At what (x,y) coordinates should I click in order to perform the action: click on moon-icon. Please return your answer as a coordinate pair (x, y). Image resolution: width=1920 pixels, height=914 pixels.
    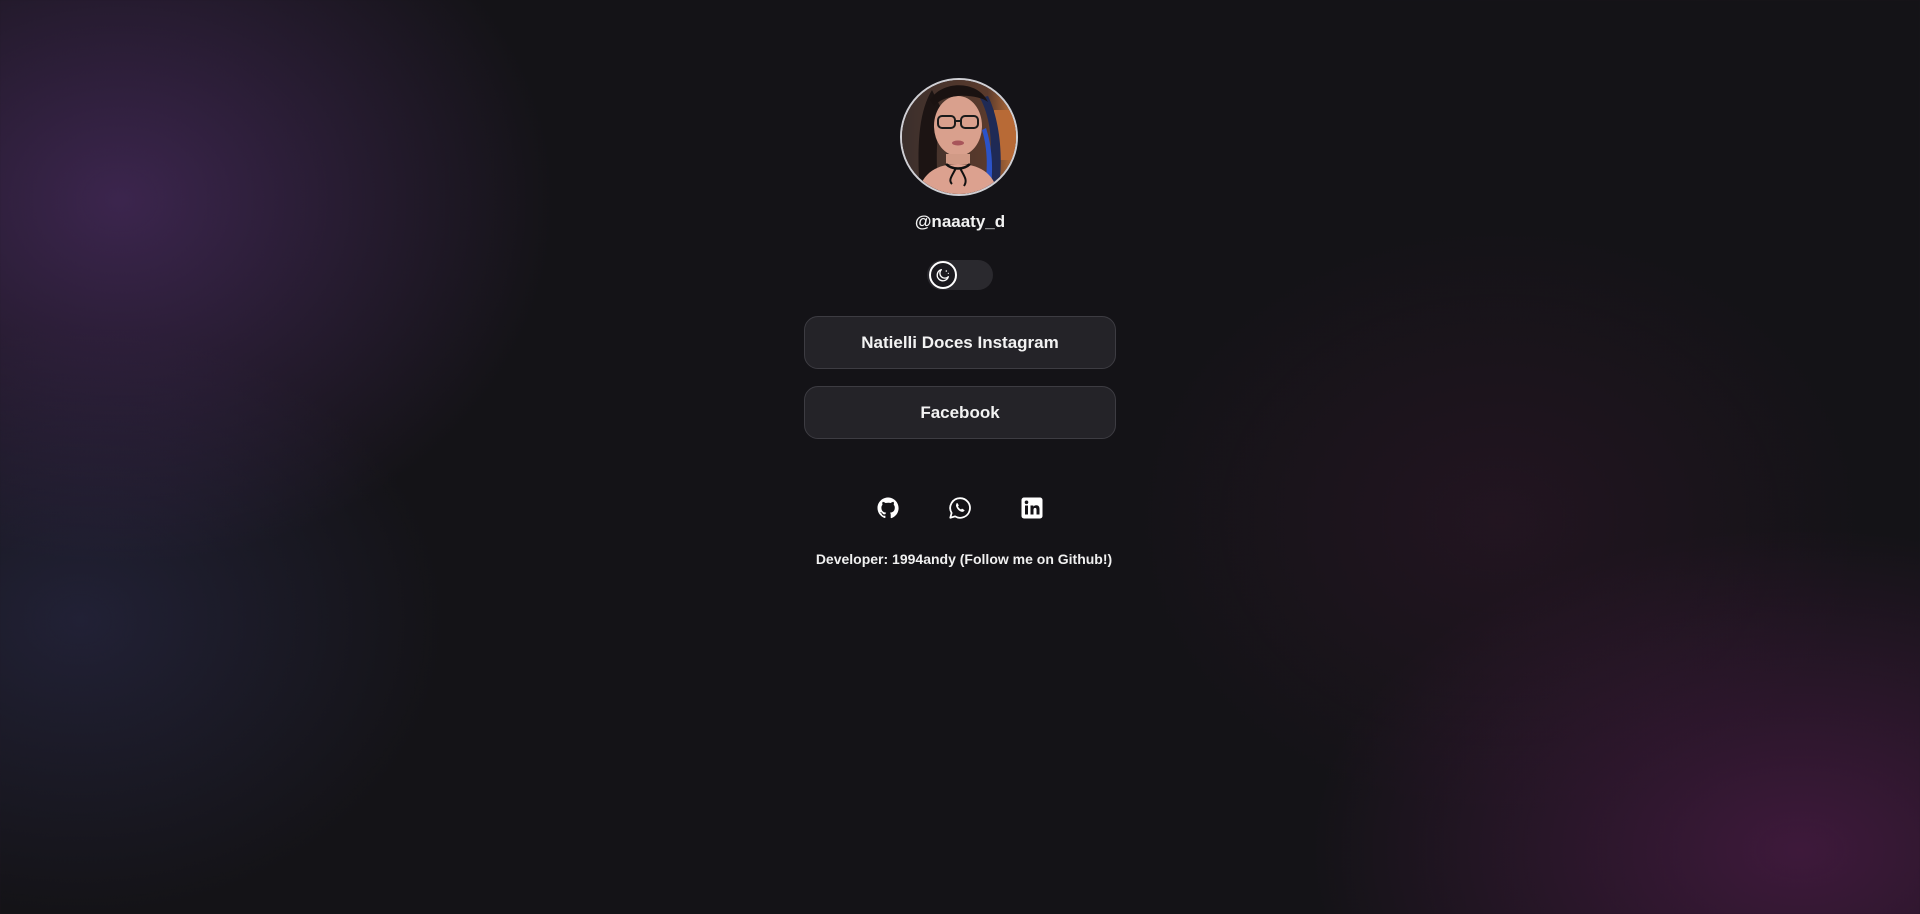
    Looking at the image, I should click on (942, 275).